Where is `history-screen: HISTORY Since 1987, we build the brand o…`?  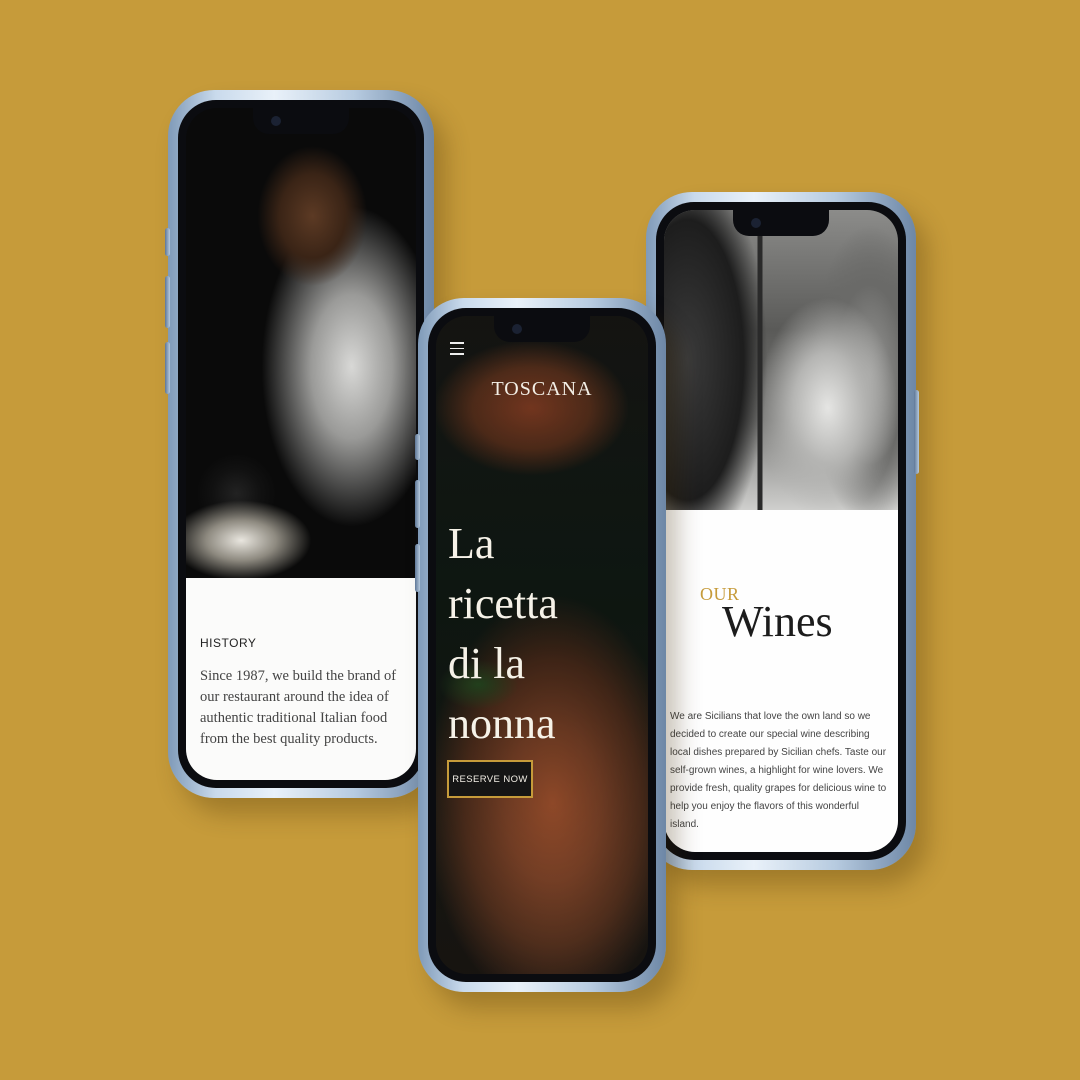 history-screen: HISTORY Since 1987, we build the brand o… is located at coordinates (301, 444).